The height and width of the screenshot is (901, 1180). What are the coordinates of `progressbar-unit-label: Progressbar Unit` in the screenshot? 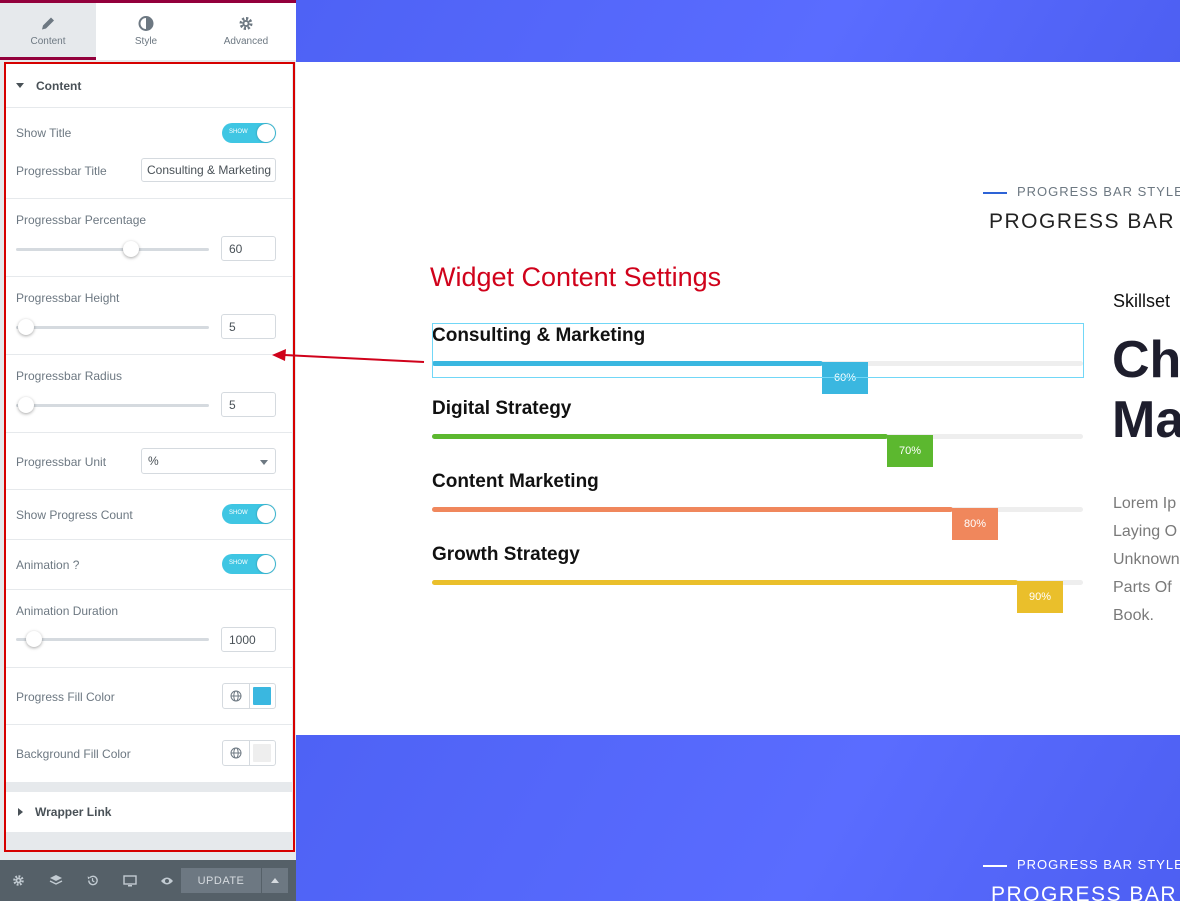 It's located at (61, 462).